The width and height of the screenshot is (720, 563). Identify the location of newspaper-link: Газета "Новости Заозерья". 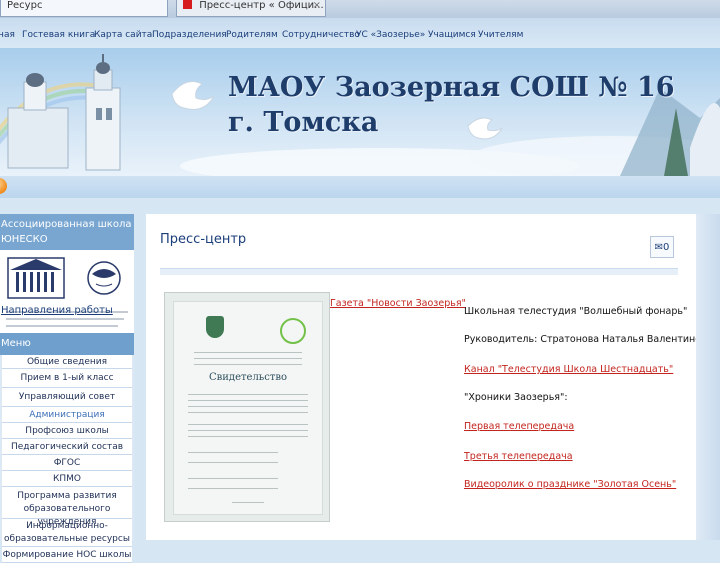
(398, 303).